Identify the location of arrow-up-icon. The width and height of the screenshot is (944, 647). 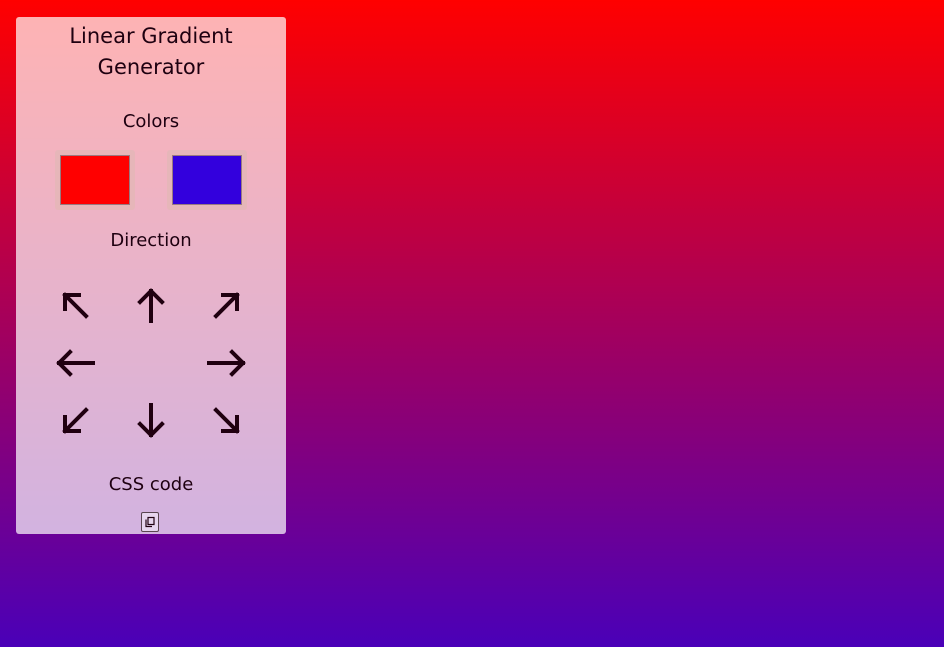
(151, 305).